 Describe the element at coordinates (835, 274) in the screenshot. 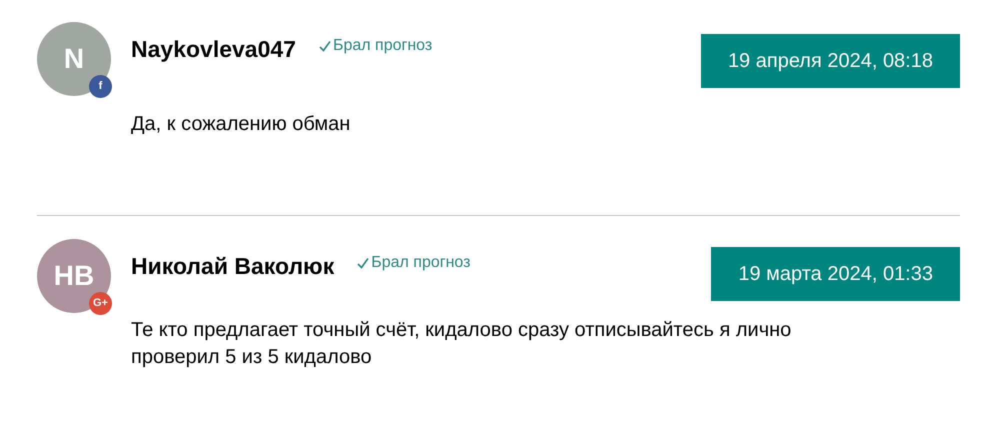

I see `date-badge: 19 марта 2024, 01:33` at that location.